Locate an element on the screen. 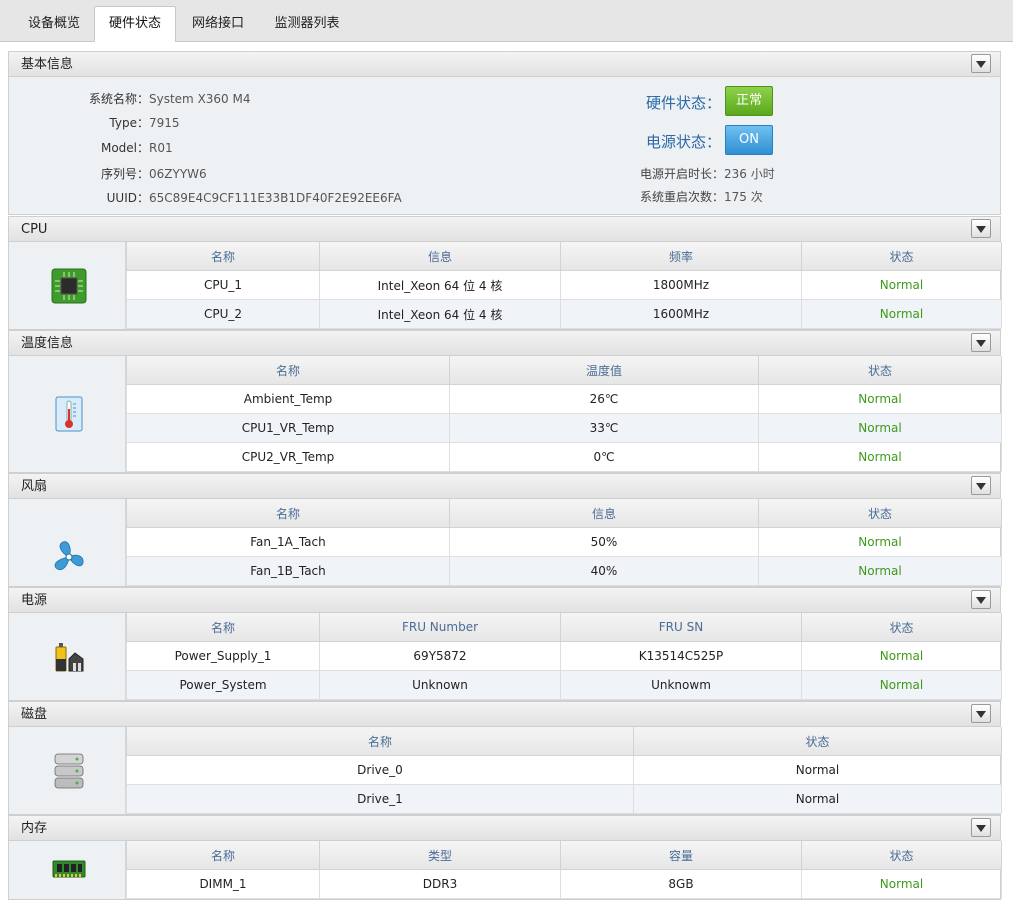 This screenshot has height=910, width=1013. hardware-status-badge: 正常 is located at coordinates (749, 101).